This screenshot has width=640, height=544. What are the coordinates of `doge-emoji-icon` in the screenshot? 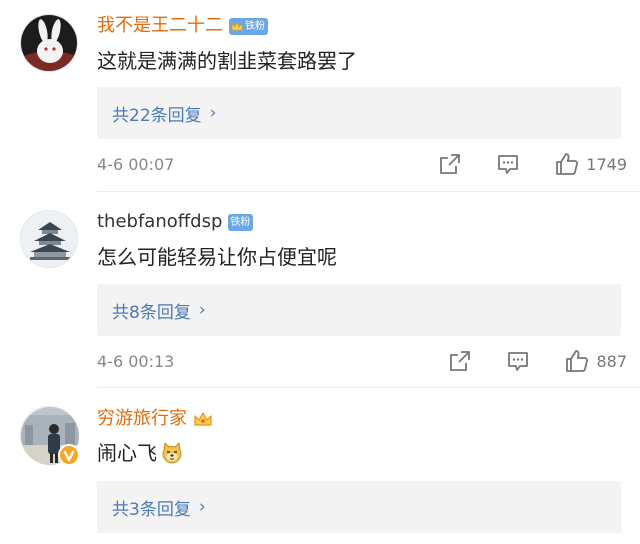 It's located at (172, 452).